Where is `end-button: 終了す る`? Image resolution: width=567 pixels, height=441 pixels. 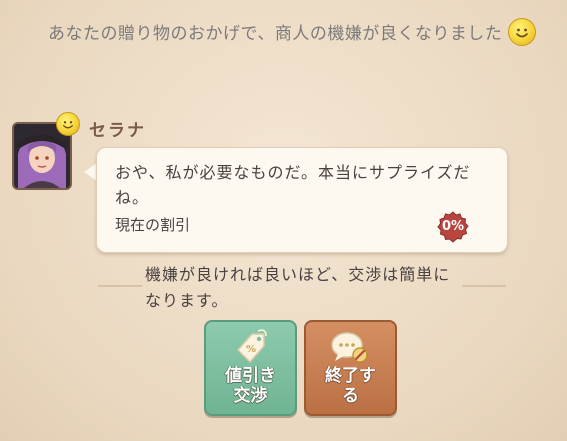 end-button: 終了す る is located at coordinates (350, 368).